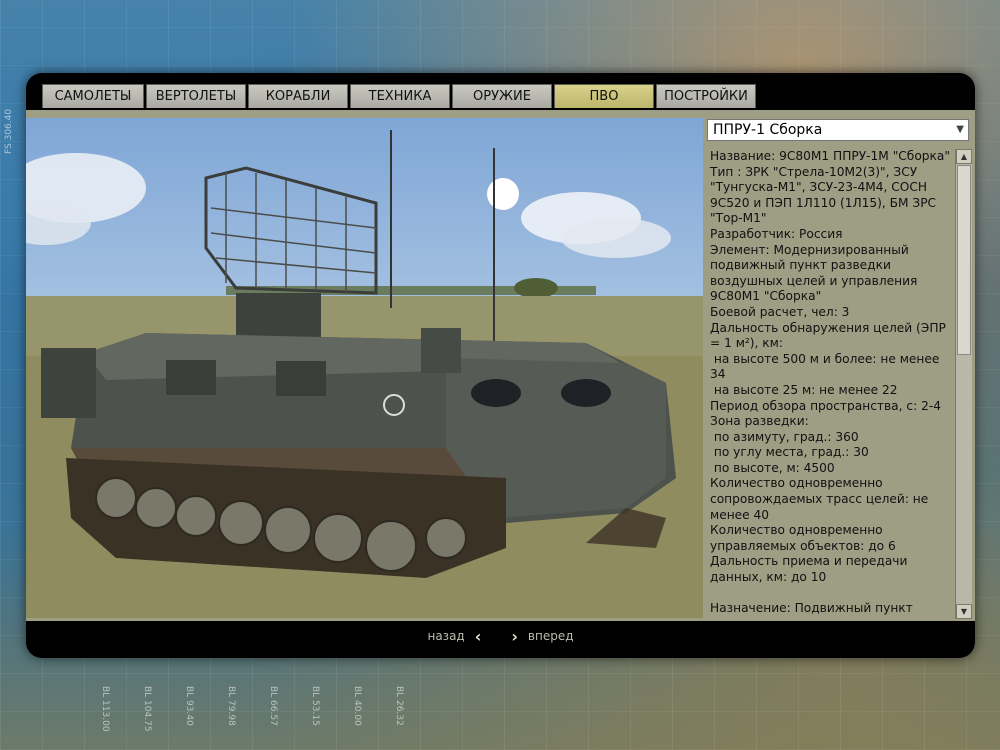  I want to click on tab-6: ПОСТРОЙКИ, so click(706, 96).